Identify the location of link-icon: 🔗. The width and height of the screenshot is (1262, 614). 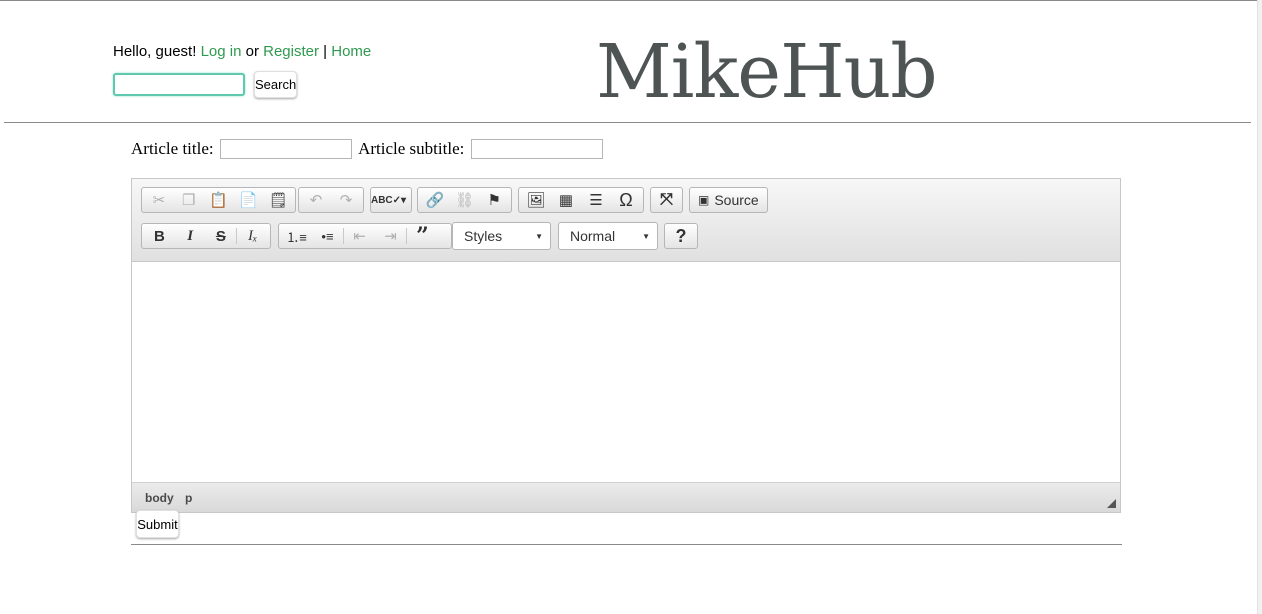
(435, 200).